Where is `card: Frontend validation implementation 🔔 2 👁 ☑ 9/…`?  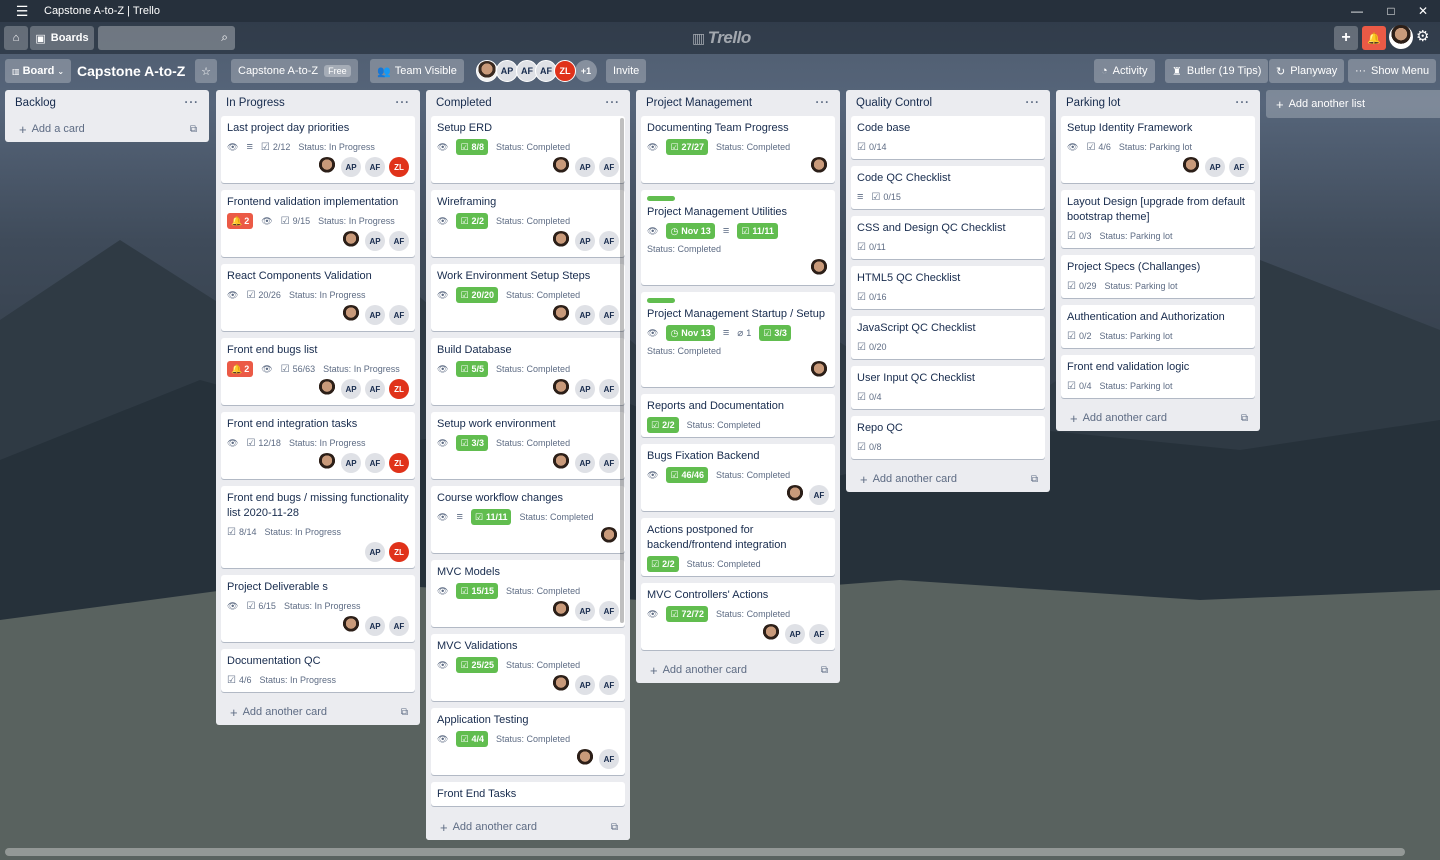 card: Frontend validation implementation 🔔 2 👁 ☑ 9/… is located at coordinates (318, 223).